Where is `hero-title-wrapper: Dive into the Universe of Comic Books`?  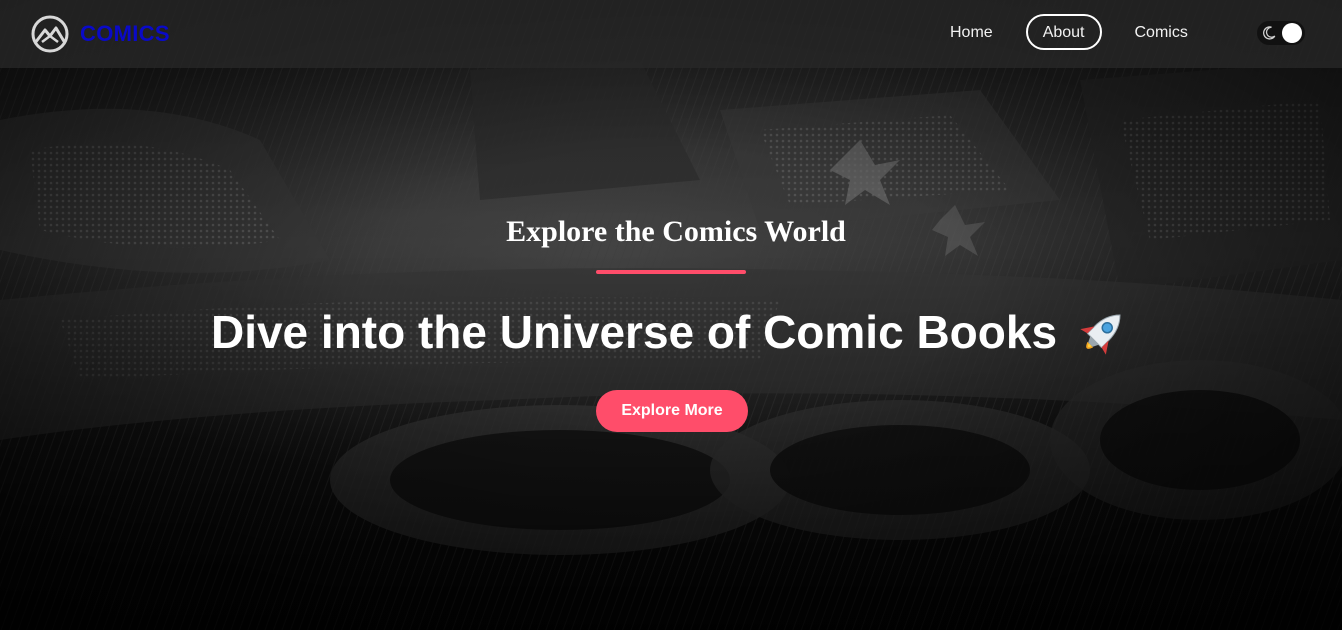
hero-title-wrapper: Dive into the Universe of Comic Books is located at coordinates (671, 332).